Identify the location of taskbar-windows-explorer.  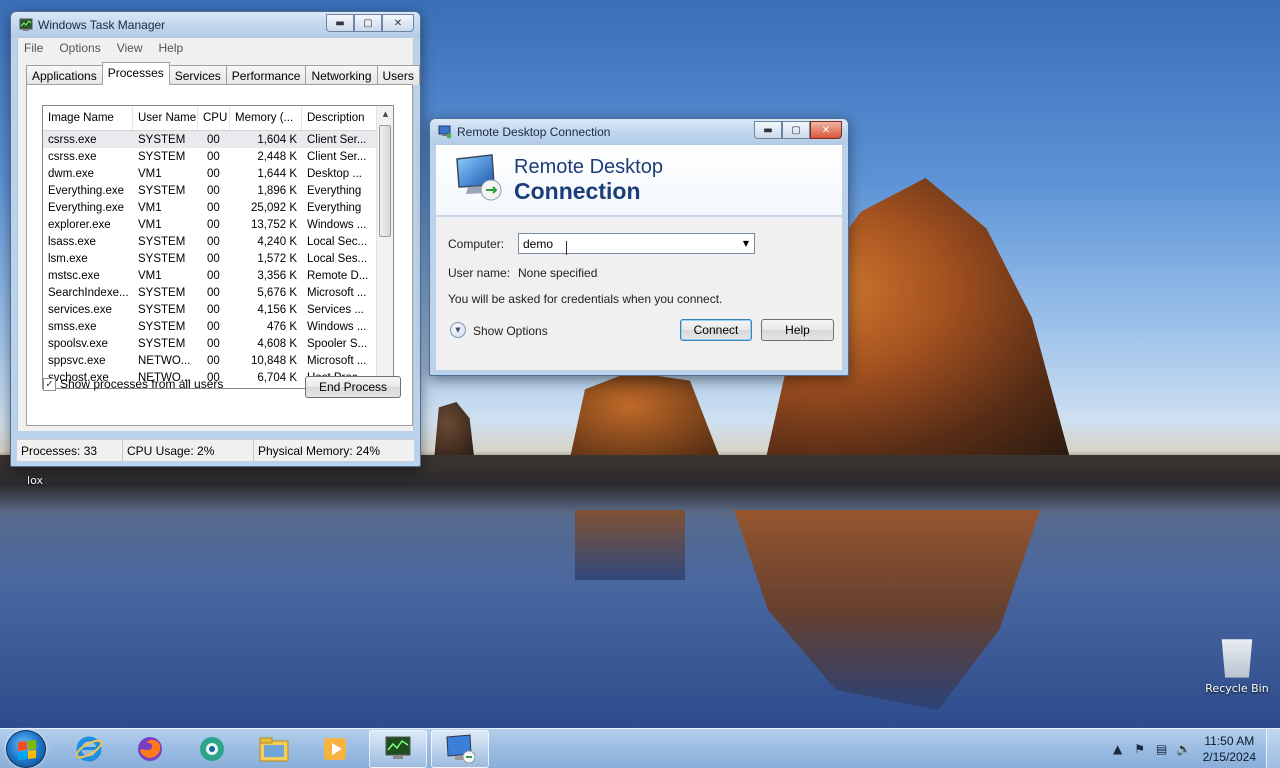
(274, 749).